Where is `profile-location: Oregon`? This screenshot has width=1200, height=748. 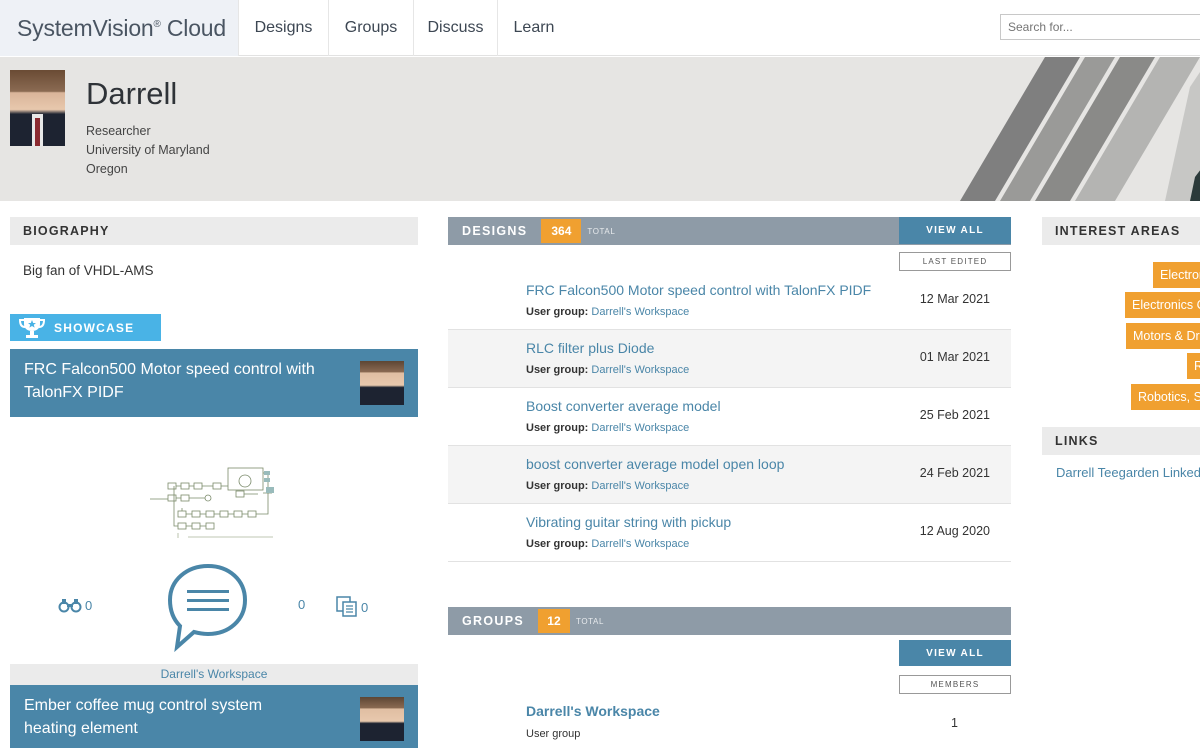
profile-location: Oregon is located at coordinates (107, 169).